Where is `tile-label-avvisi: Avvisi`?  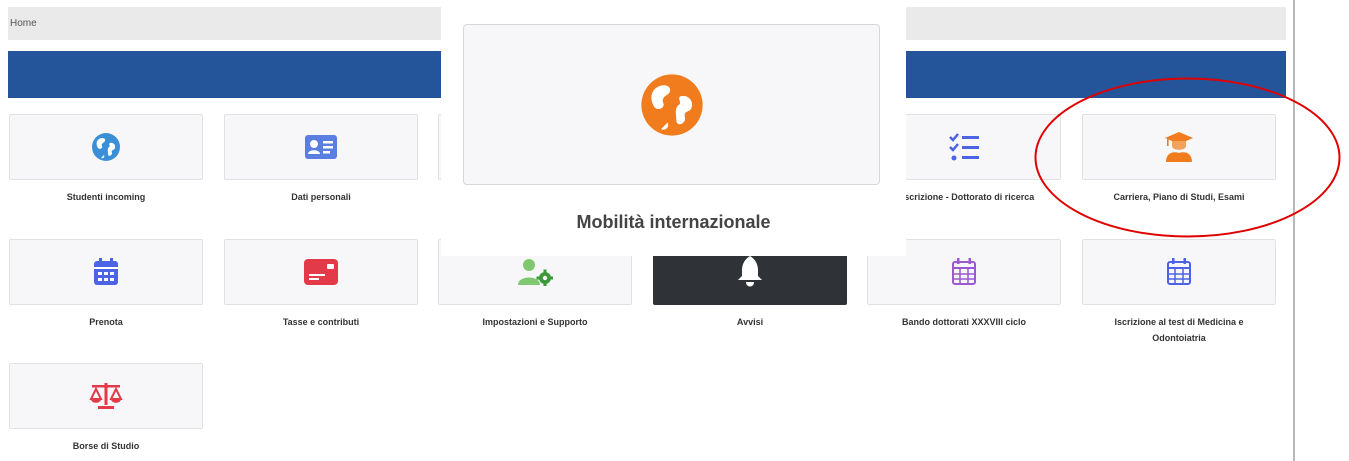
tile-label-avvisi: Avvisi is located at coordinates (750, 322).